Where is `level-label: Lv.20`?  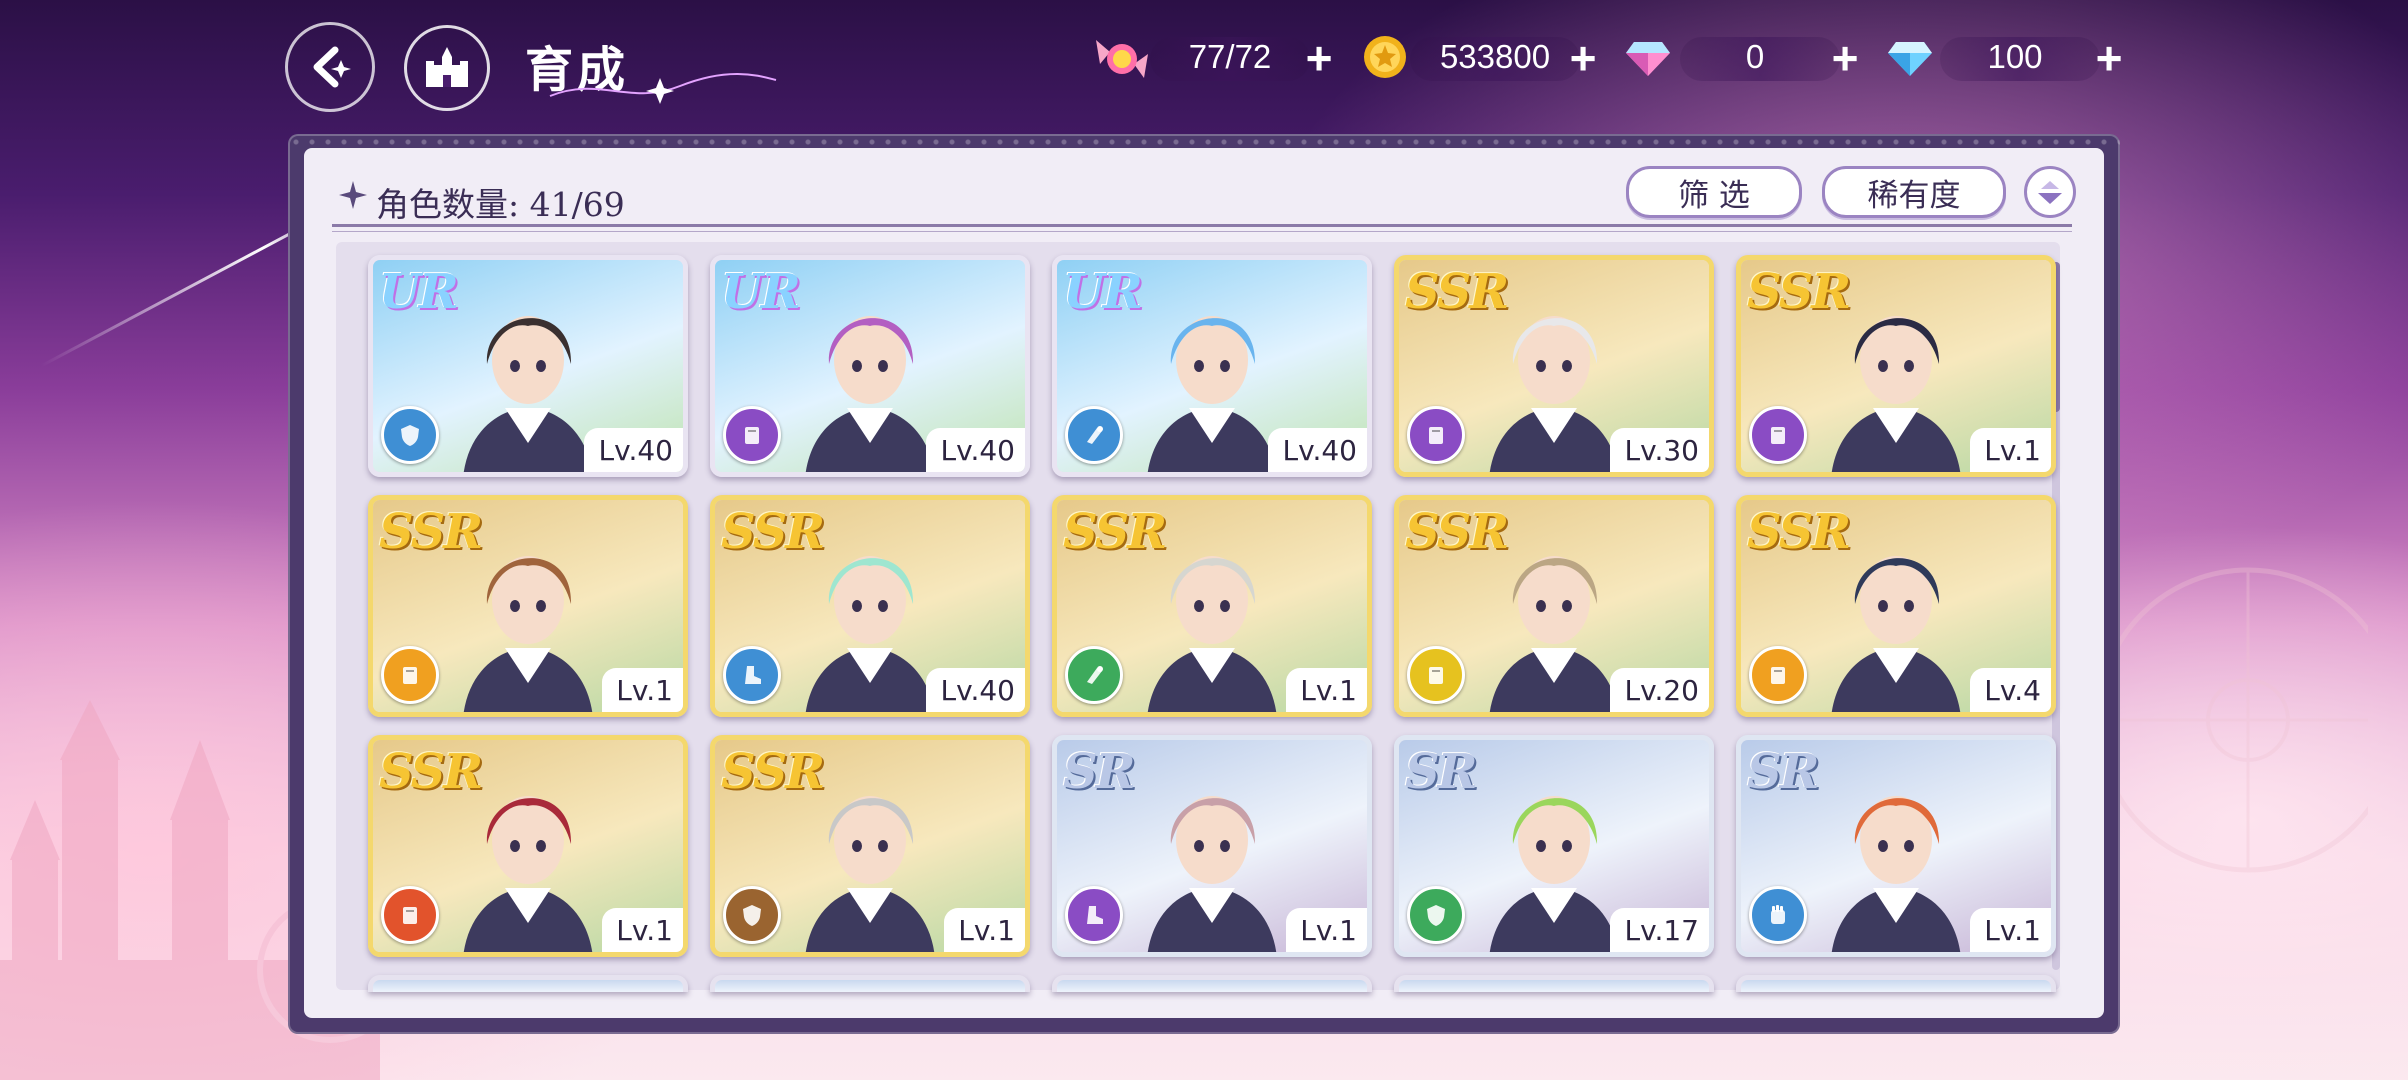 level-label: Lv.20 is located at coordinates (1659, 690).